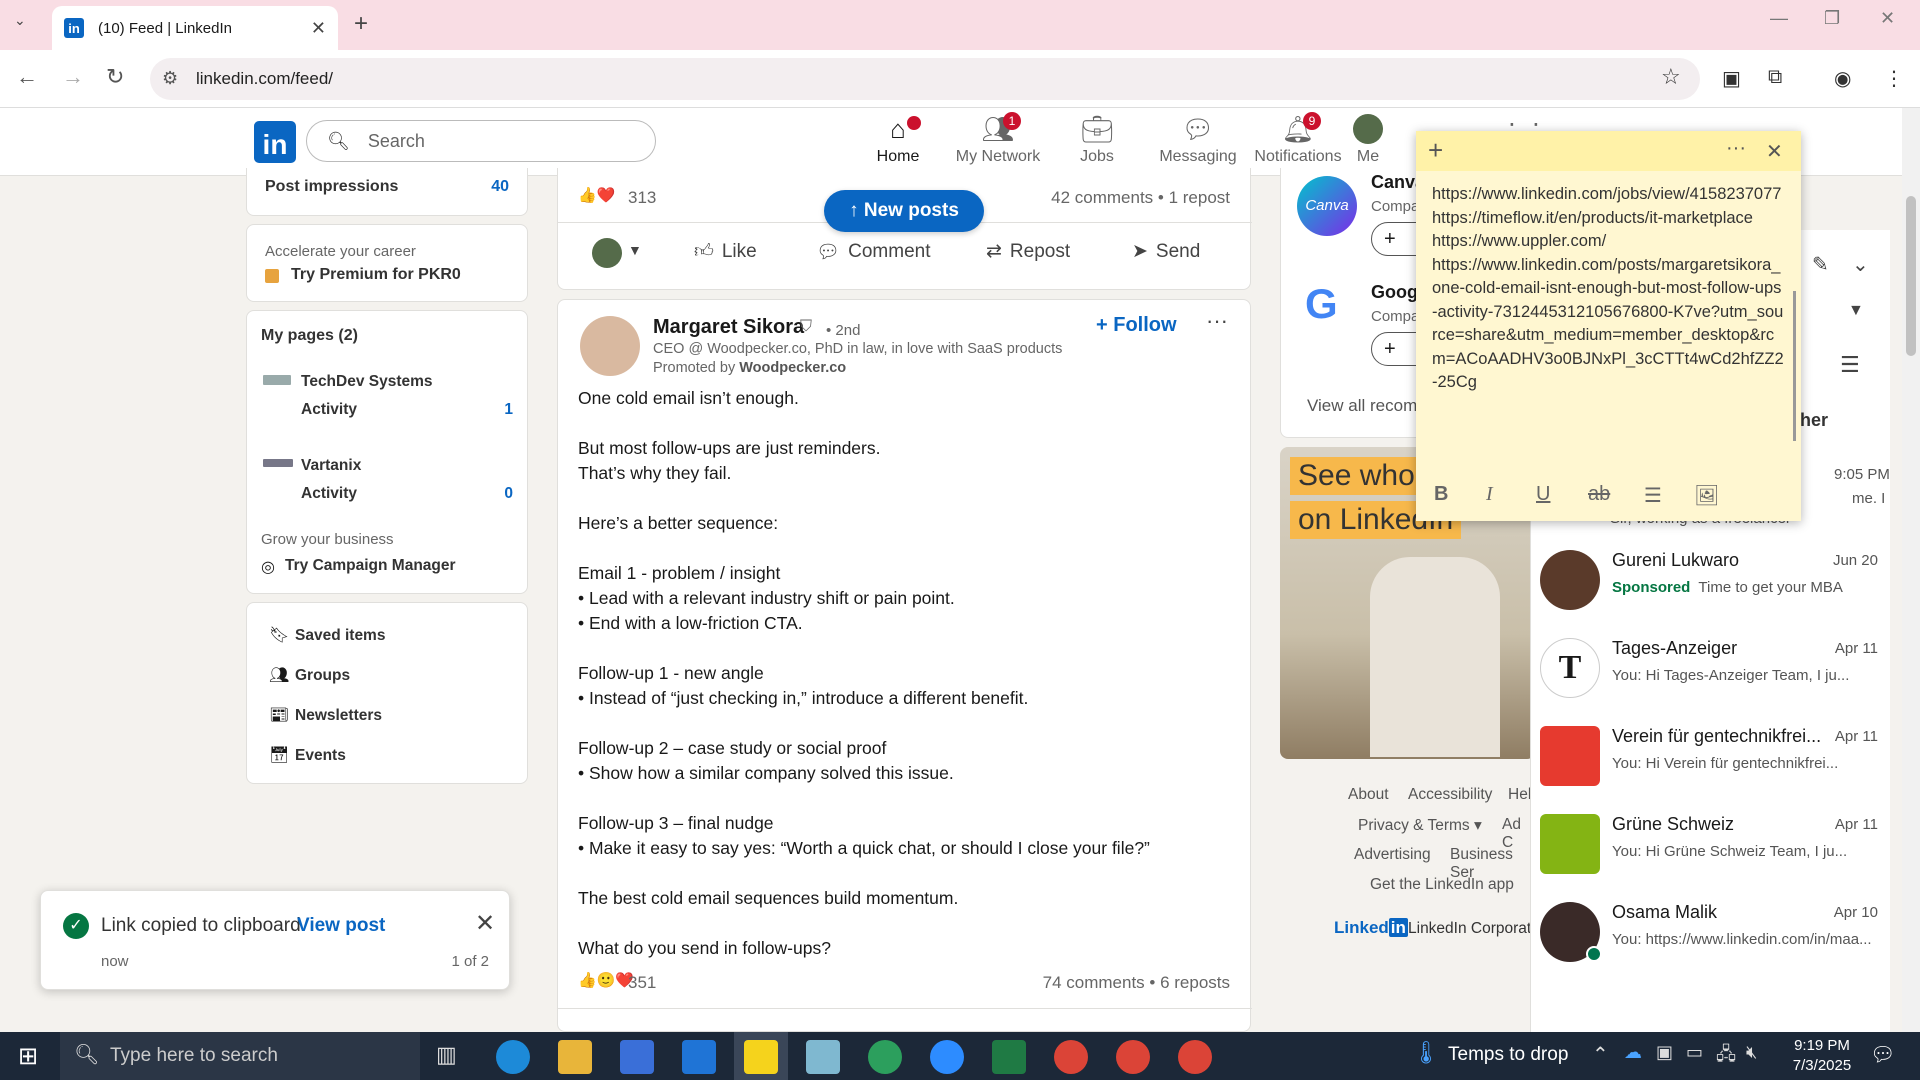 The height and width of the screenshot is (1080, 1920). I want to click on bookmark-star-icon: ☆, so click(1671, 77).